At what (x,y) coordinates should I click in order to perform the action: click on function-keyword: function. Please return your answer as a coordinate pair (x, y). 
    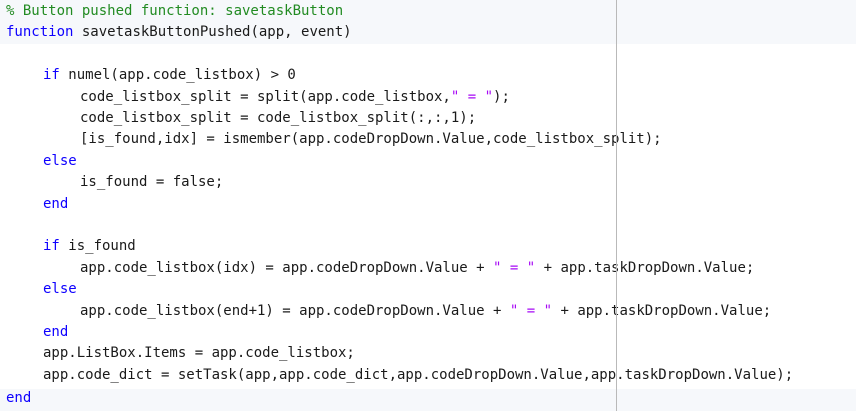
    Looking at the image, I should click on (40, 32).